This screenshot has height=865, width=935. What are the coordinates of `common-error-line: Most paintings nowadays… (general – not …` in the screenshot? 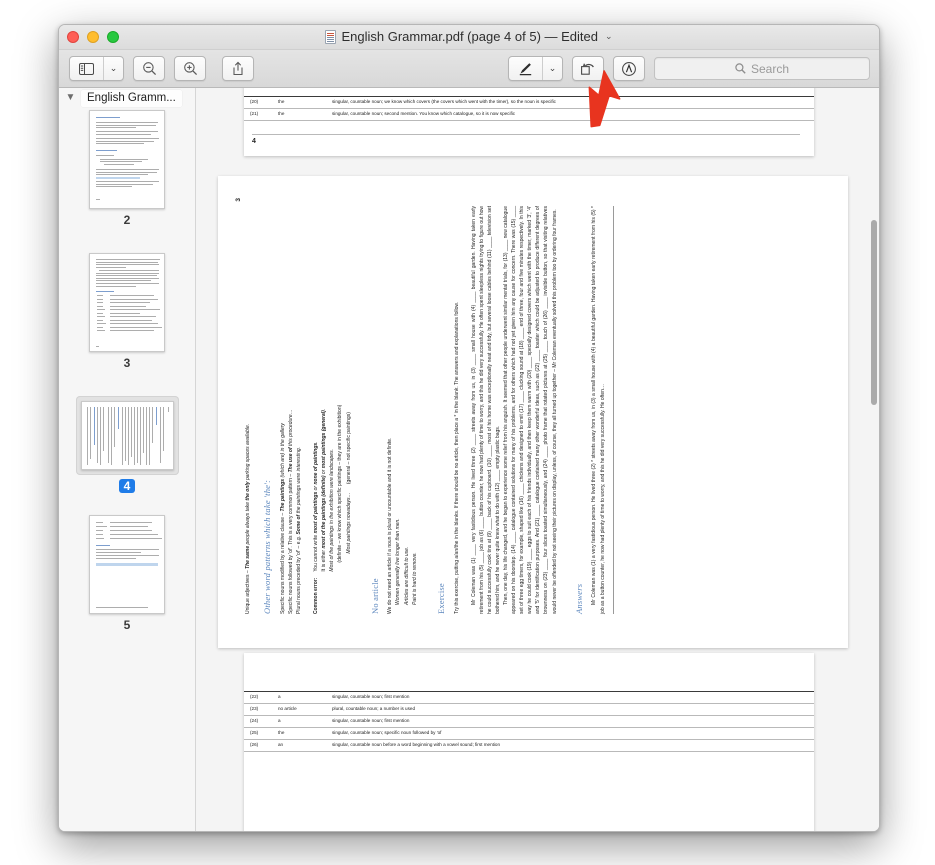 It's located at (348, 483).